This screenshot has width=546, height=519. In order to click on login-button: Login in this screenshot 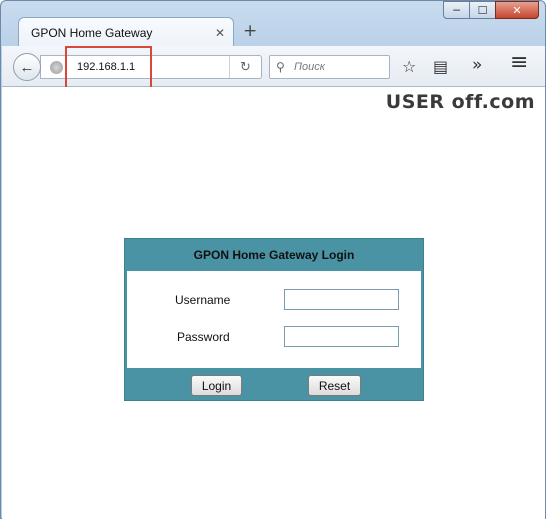, I will do `click(216, 385)`.